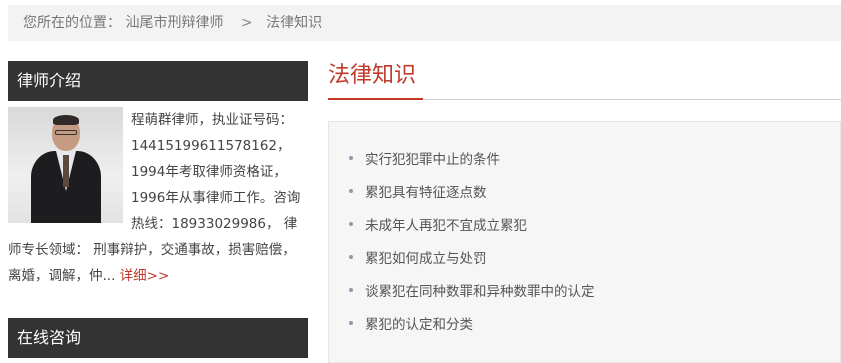 The image size is (841, 363). Describe the element at coordinates (145, 276) in the screenshot. I see `more-details-link: 详细>>` at that location.